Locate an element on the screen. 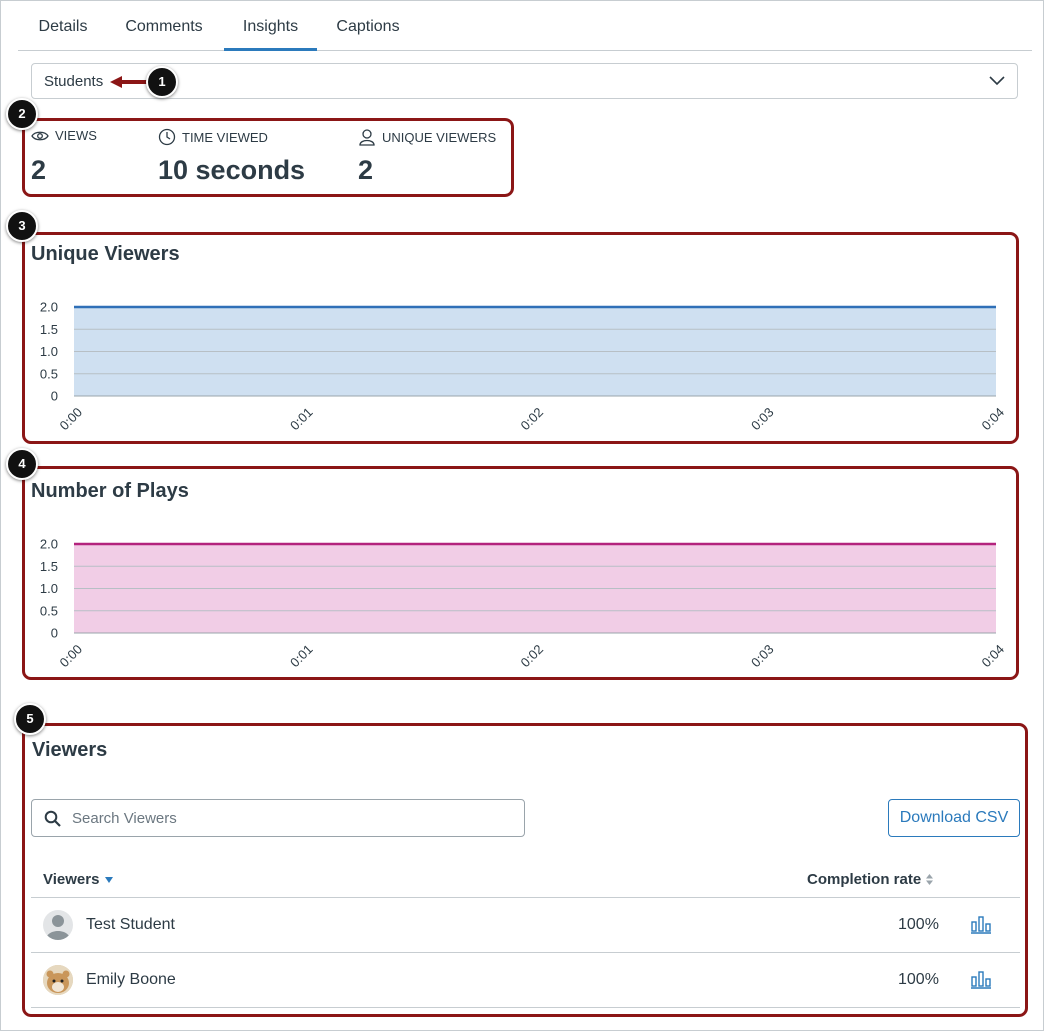  callout-3: 3 is located at coordinates (22, 226).